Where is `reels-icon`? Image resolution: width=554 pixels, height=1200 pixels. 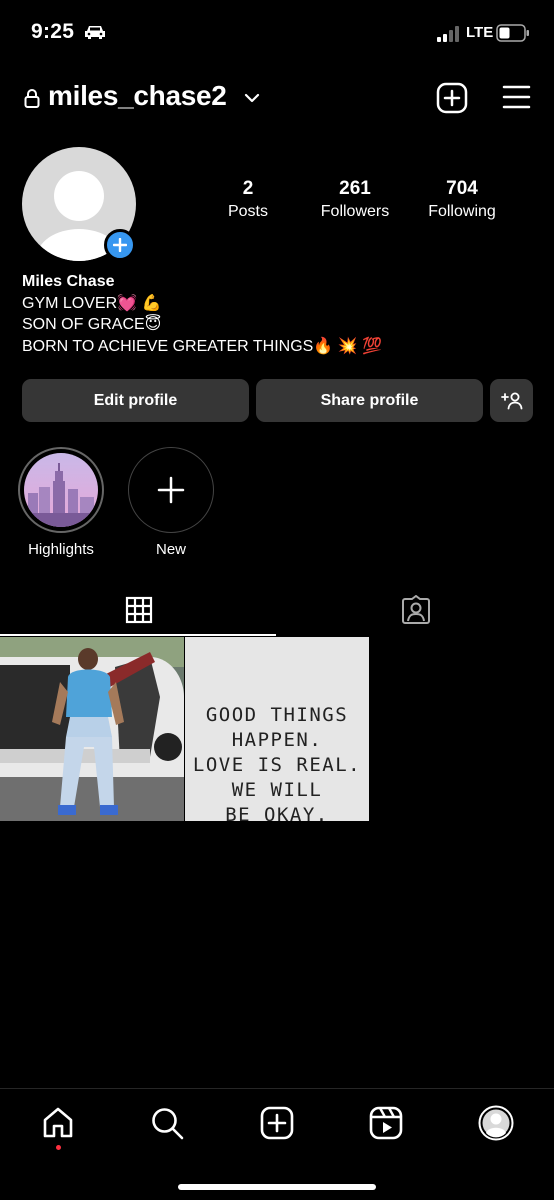 reels-icon is located at coordinates (386, 1123).